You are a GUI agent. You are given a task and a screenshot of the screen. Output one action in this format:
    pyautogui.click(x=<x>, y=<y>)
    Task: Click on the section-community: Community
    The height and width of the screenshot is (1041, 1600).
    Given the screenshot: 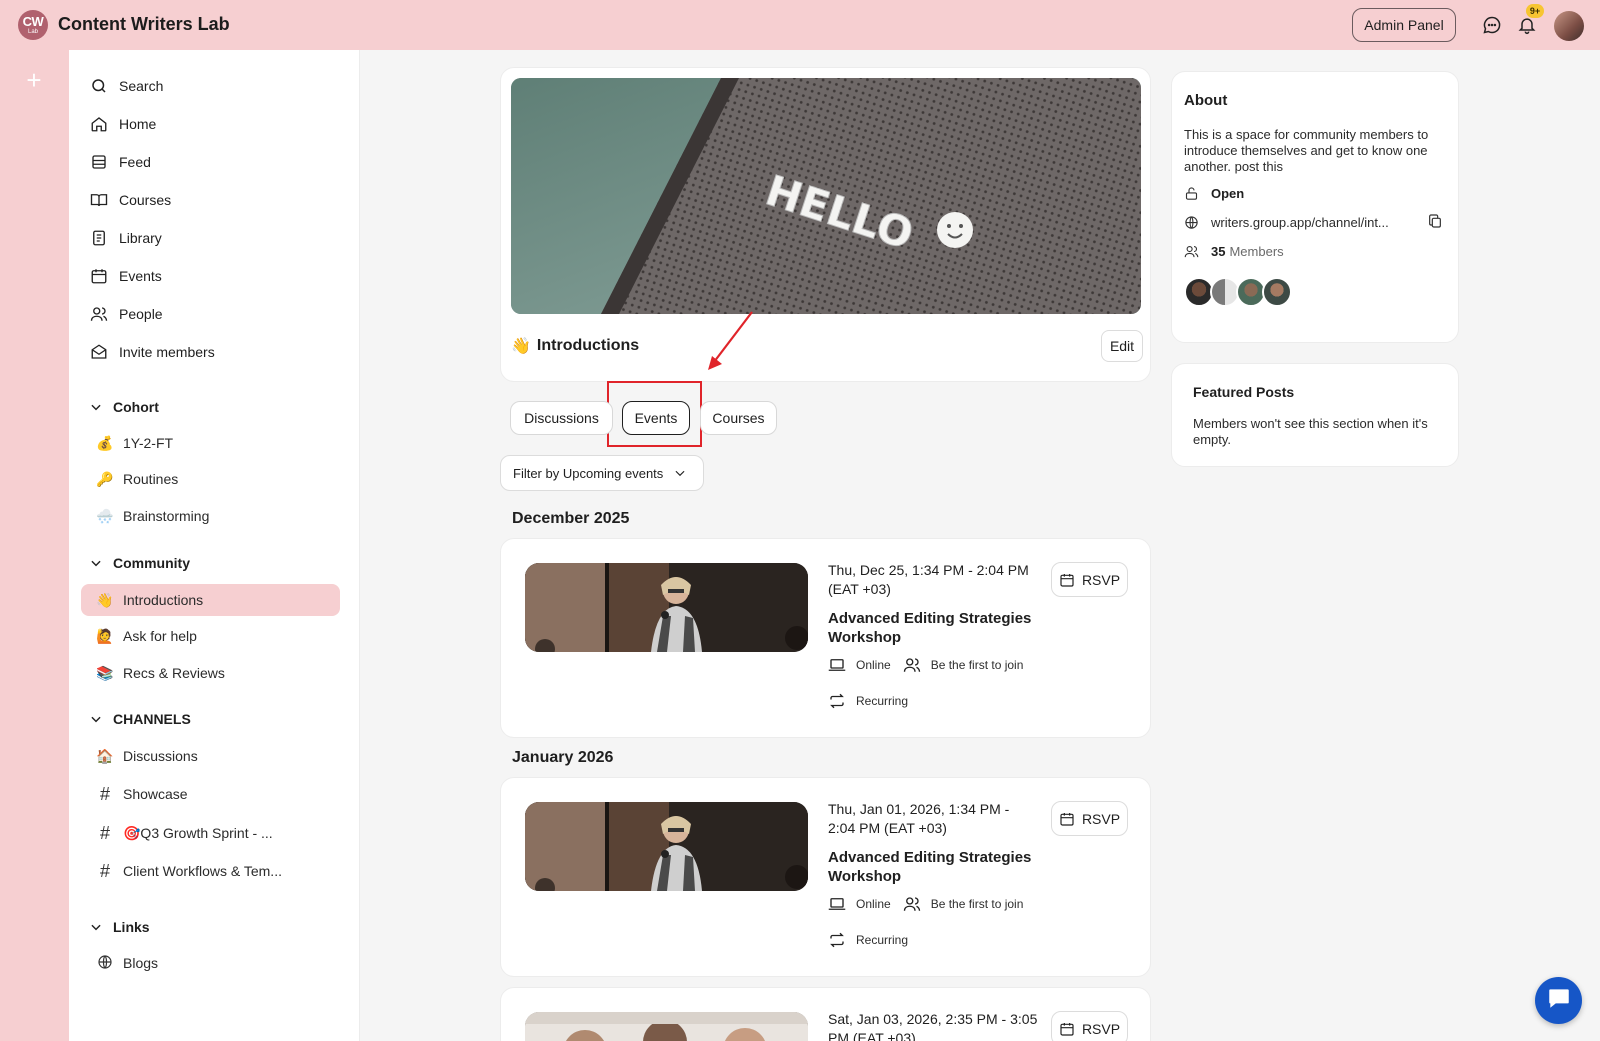 What is the action you would take?
    pyautogui.click(x=139, y=563)
    